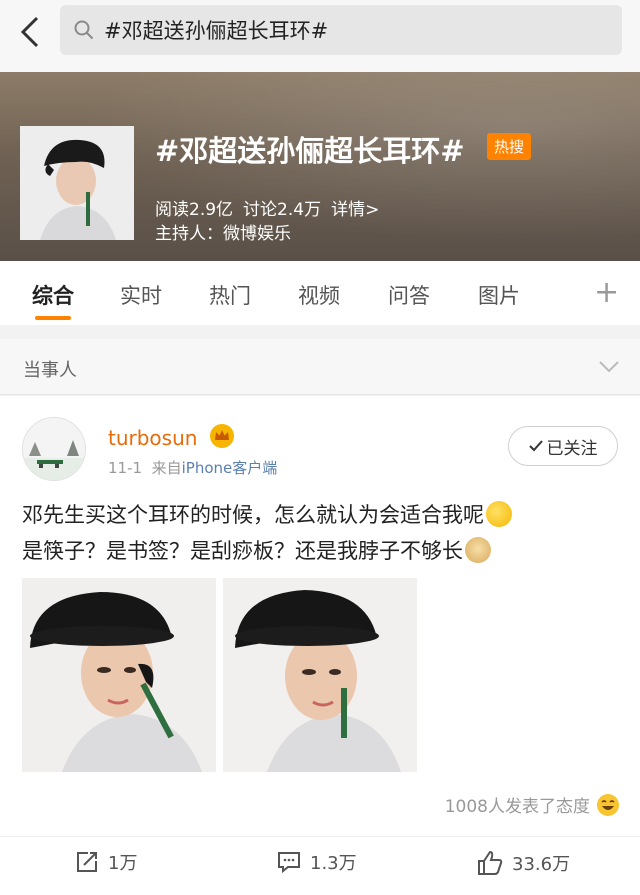 This screenshot has width=640, height=895. I want to click on tab-video: 视频, so click(319, 295).